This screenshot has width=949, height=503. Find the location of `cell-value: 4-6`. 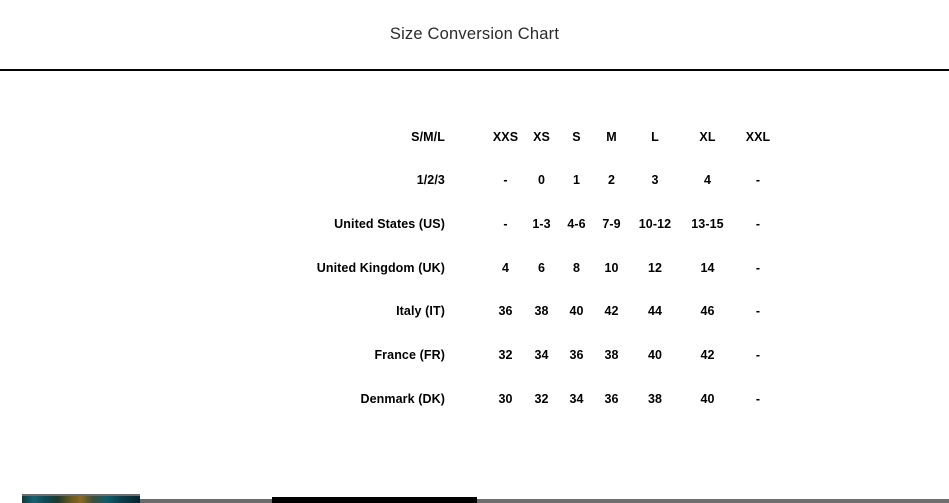

cell-value: 4-6 is located at coordinates (576, 223).